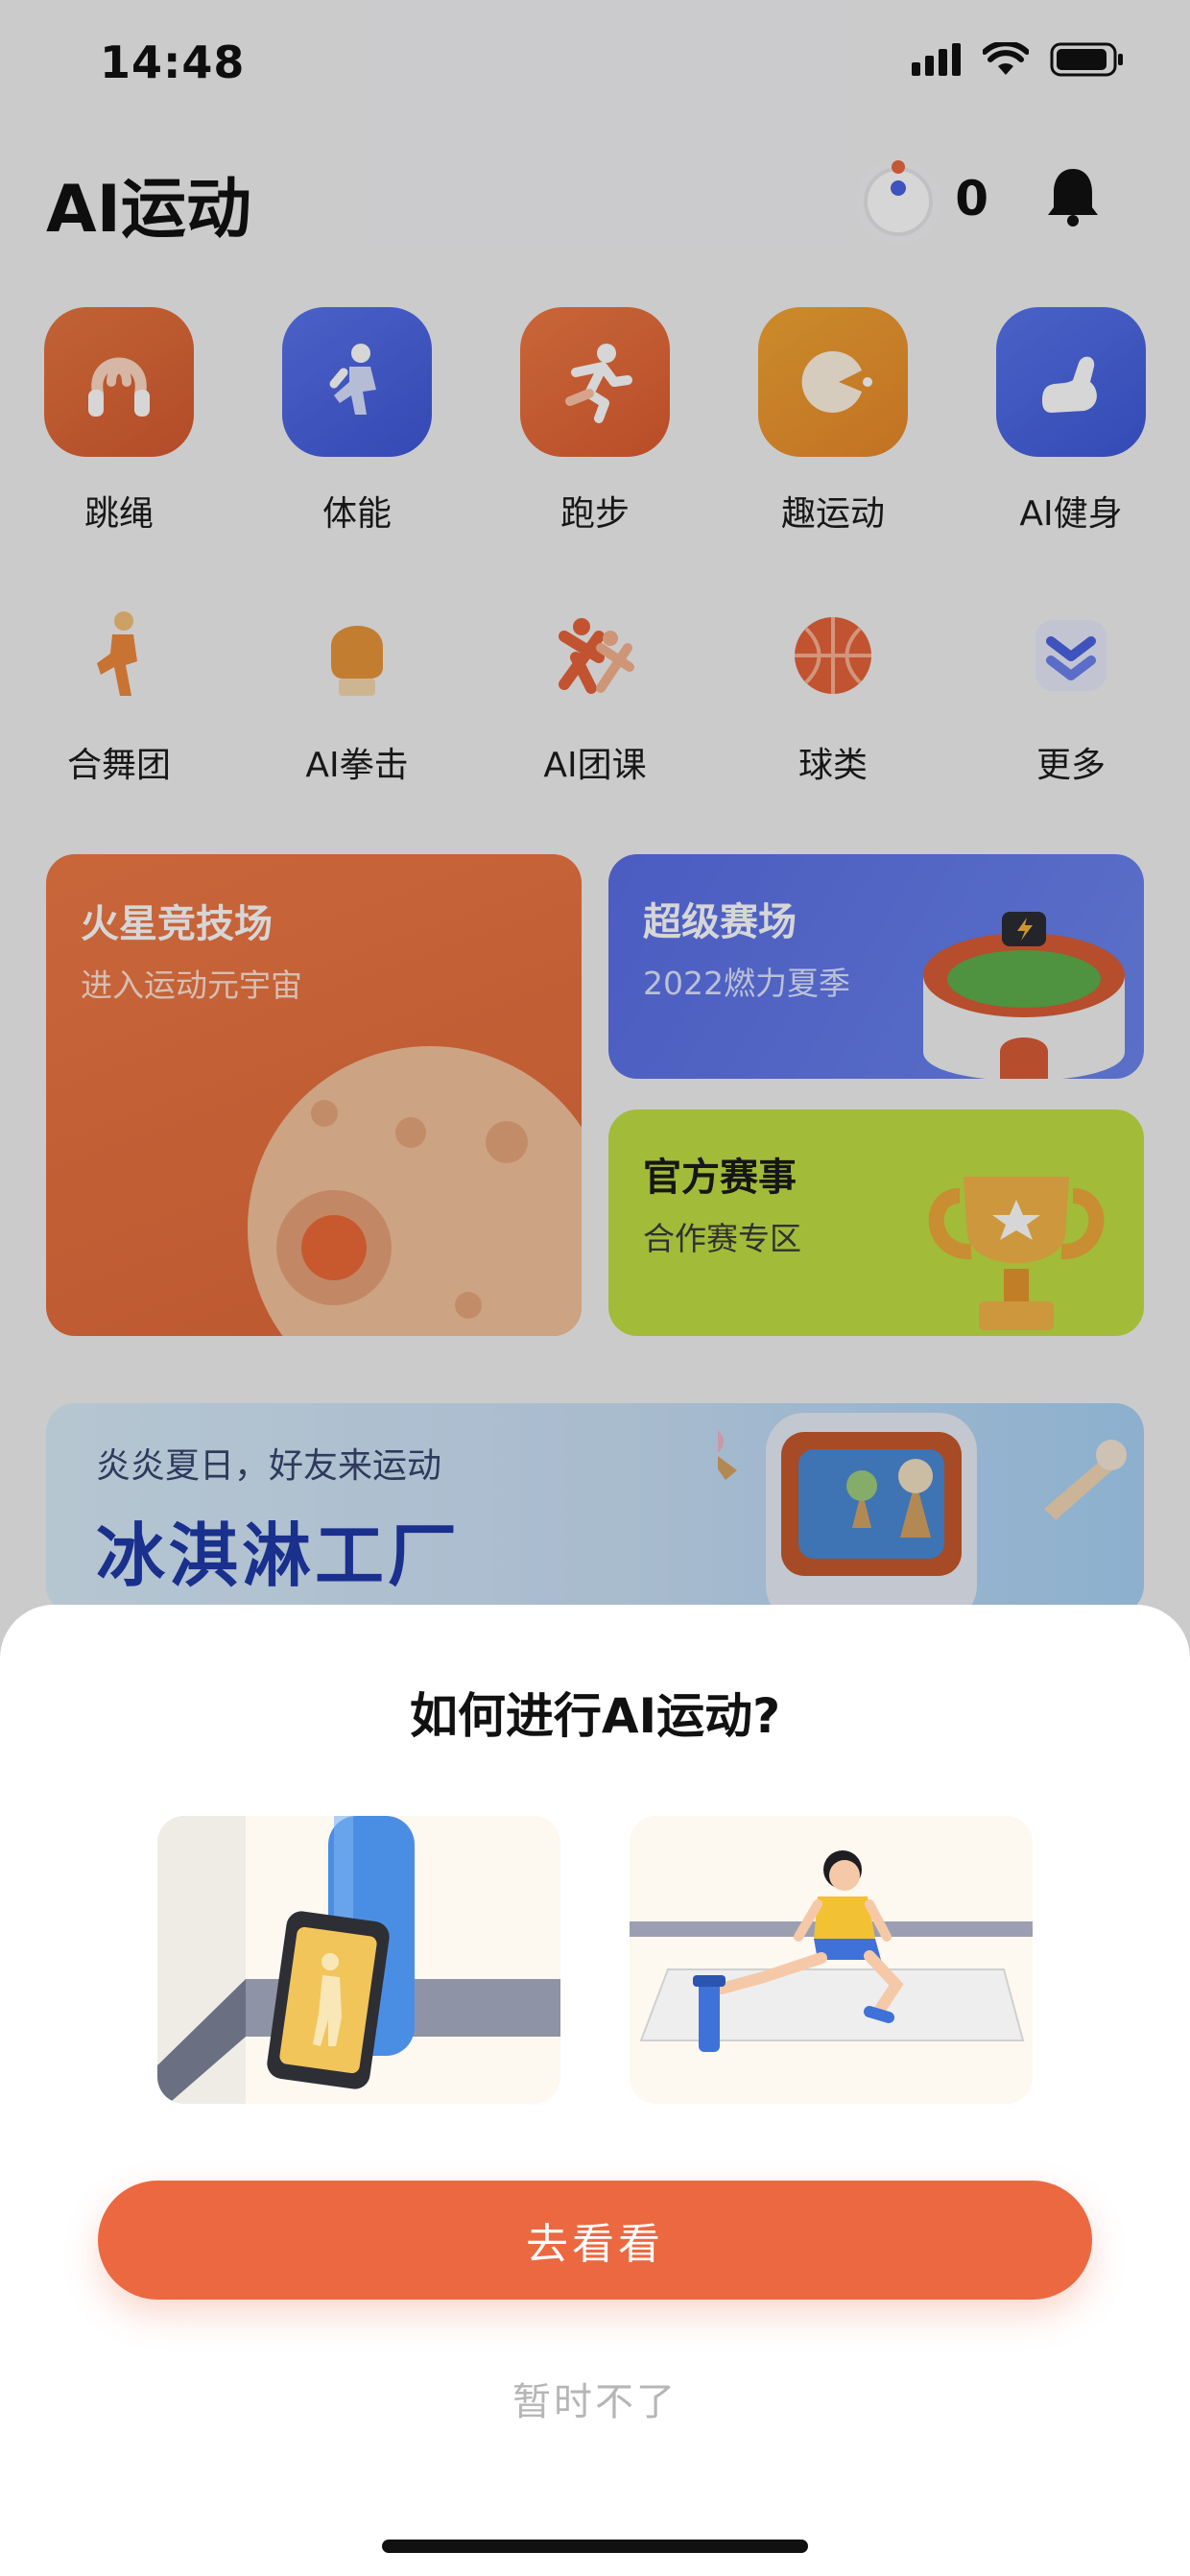  Describe the element at coordinates (595, 2546) in the screenshot. I see `home-indicator` at that location.